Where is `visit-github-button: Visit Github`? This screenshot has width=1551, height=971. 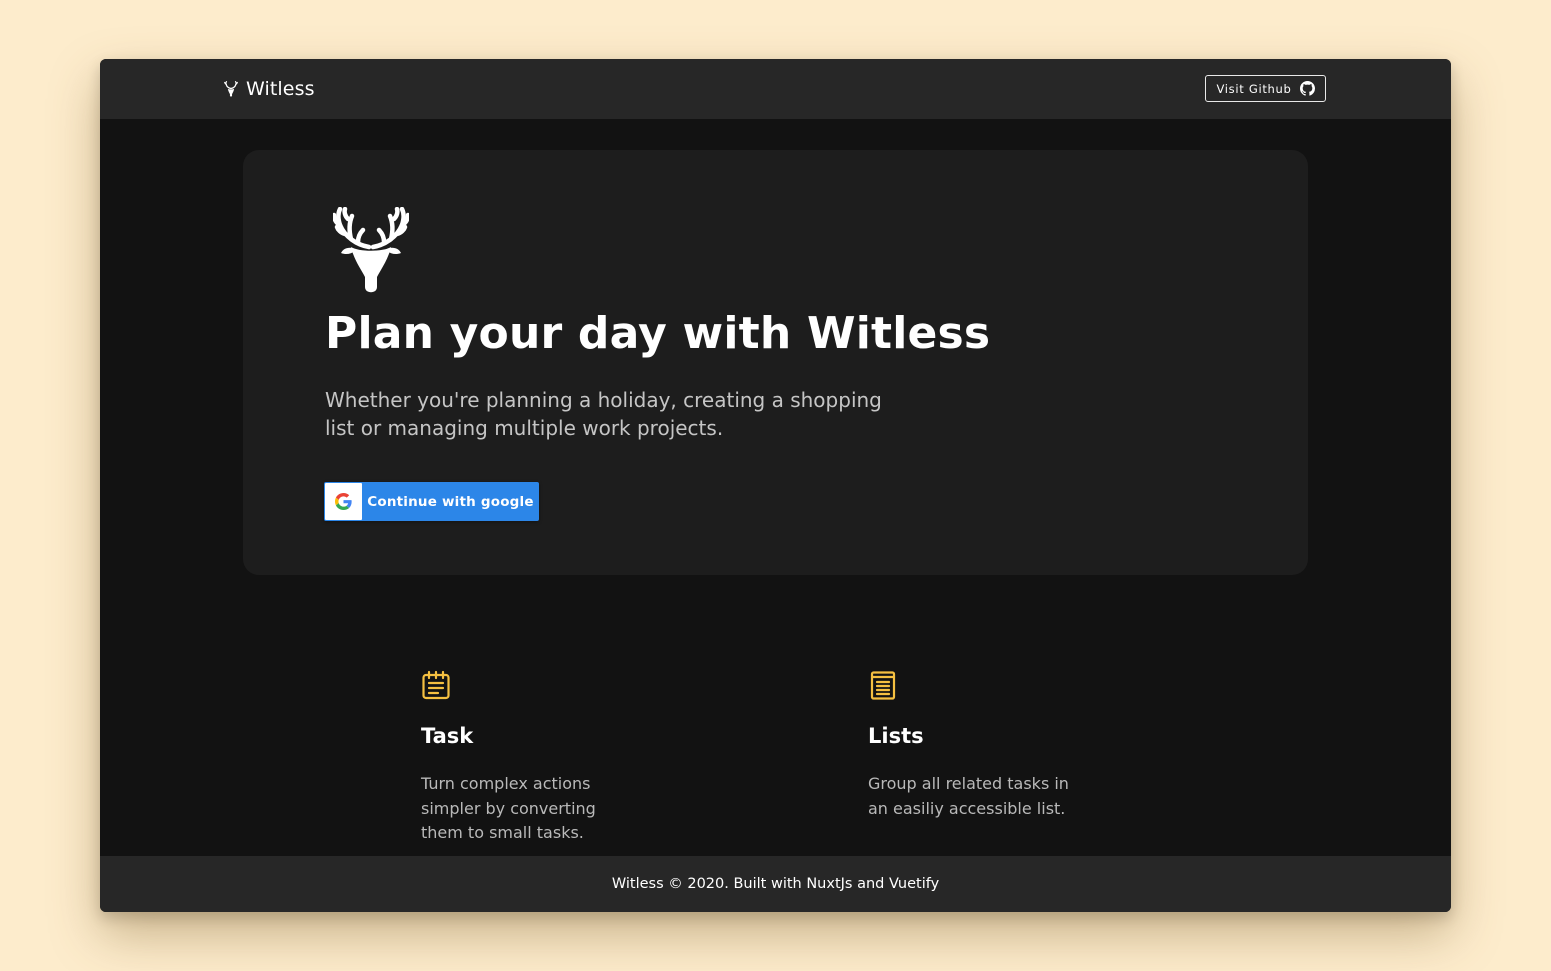
visit-github-button: Visit Github is located at coordinates (1265, 88).